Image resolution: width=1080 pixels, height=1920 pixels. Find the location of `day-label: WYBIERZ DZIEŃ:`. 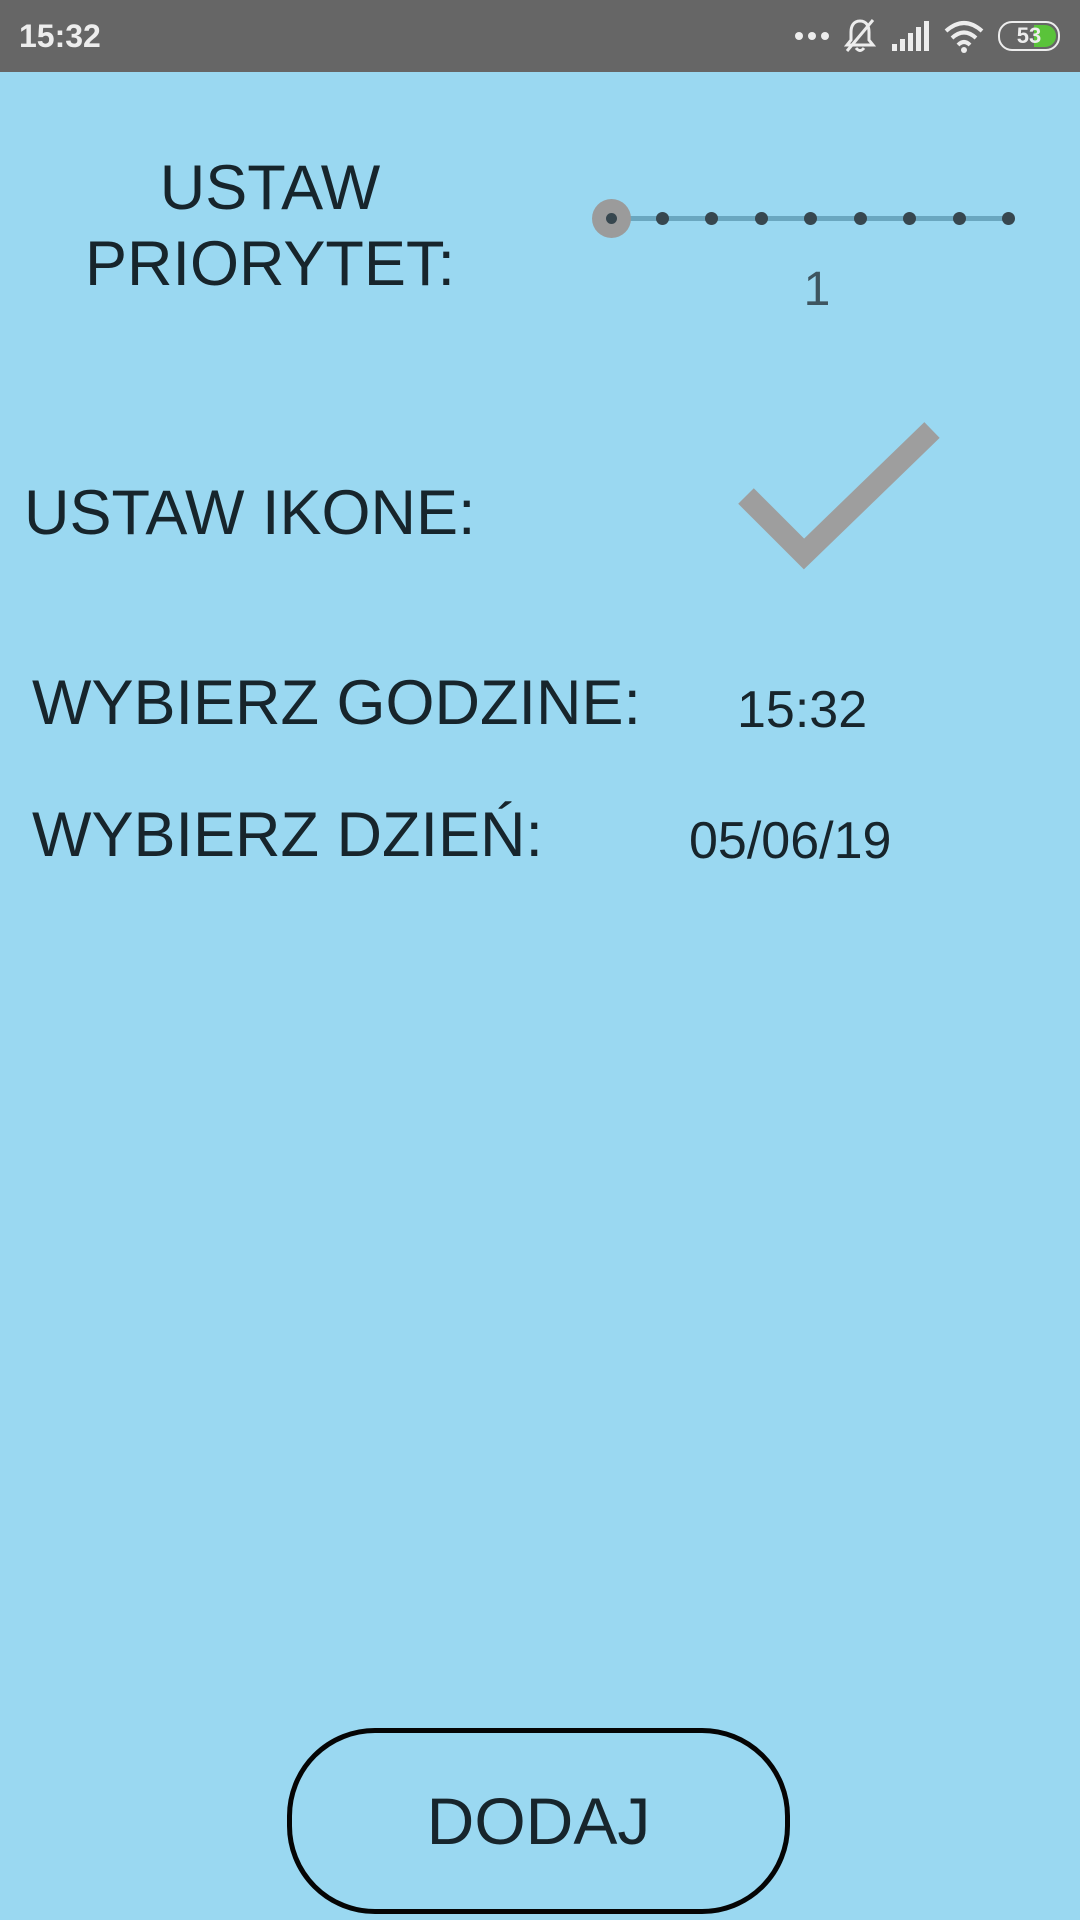

day-label: WYBIERZ DZIEŃ: is located at coordinates (288, 835).